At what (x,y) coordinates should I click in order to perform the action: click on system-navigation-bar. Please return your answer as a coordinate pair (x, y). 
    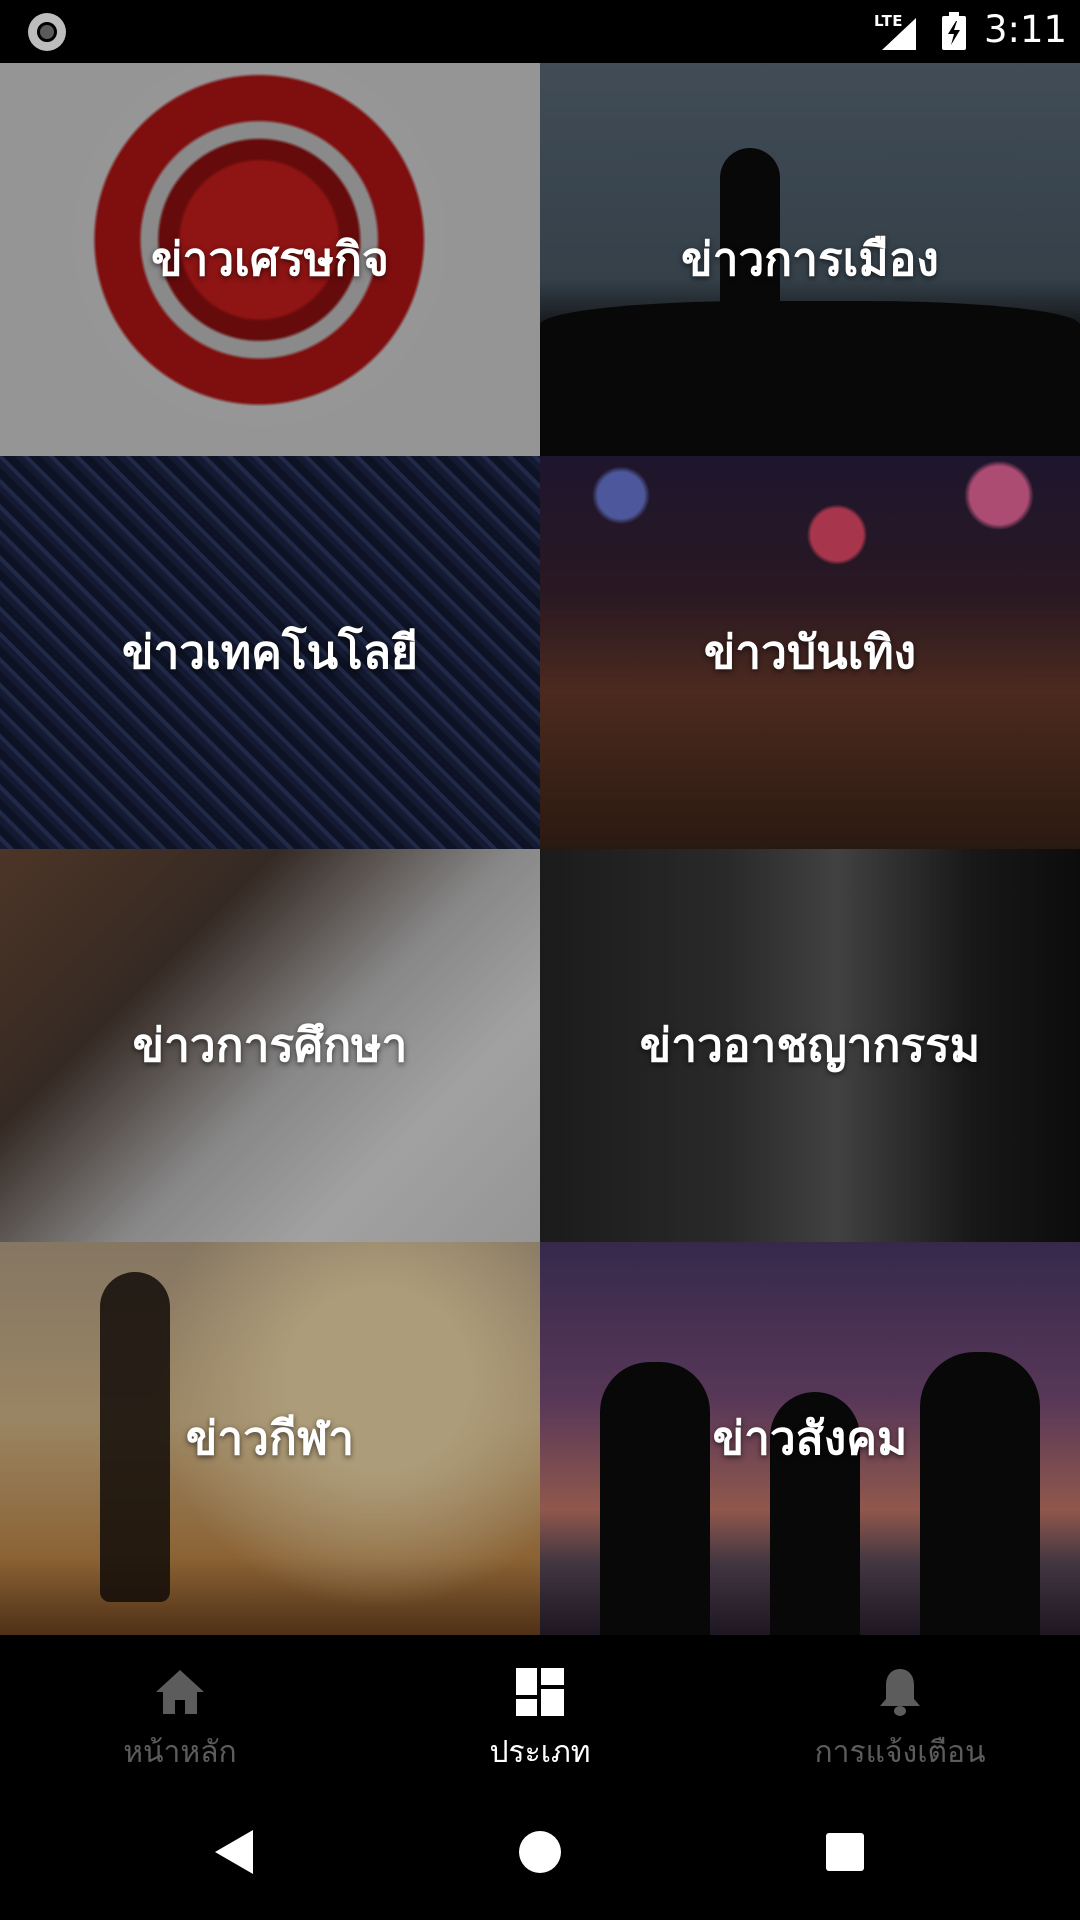
    Looking at the image, I should click on (540, 1852).